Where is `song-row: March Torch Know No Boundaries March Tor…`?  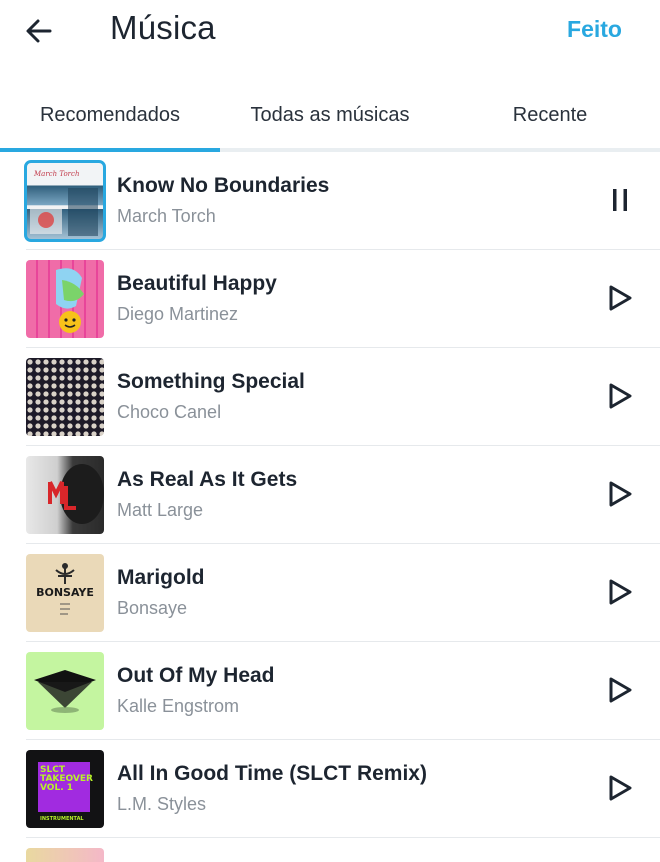 song-row: March Torch Know No Boundaries March Tor… is located at coordinates (342, 201).